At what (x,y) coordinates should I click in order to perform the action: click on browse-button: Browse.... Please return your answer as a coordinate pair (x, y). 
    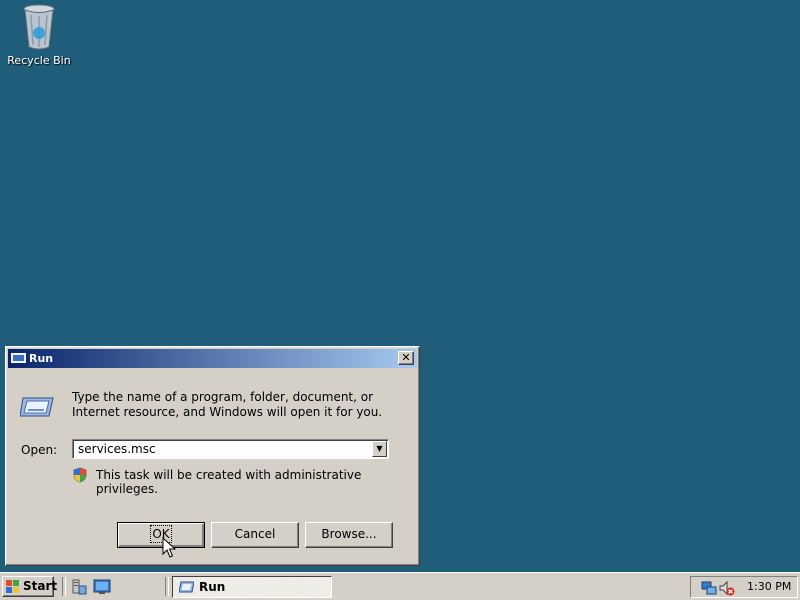
    Looking at the image, I should click on (349, 535).